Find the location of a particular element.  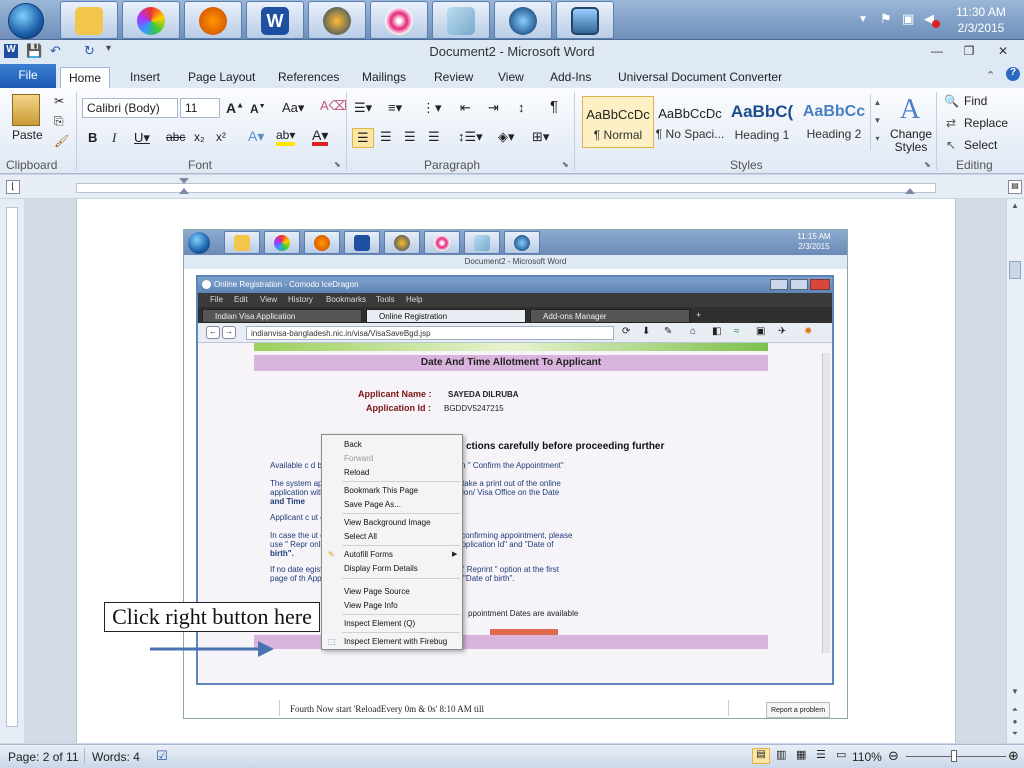

close-button: ✕ is located at coordinates (1003, 51).